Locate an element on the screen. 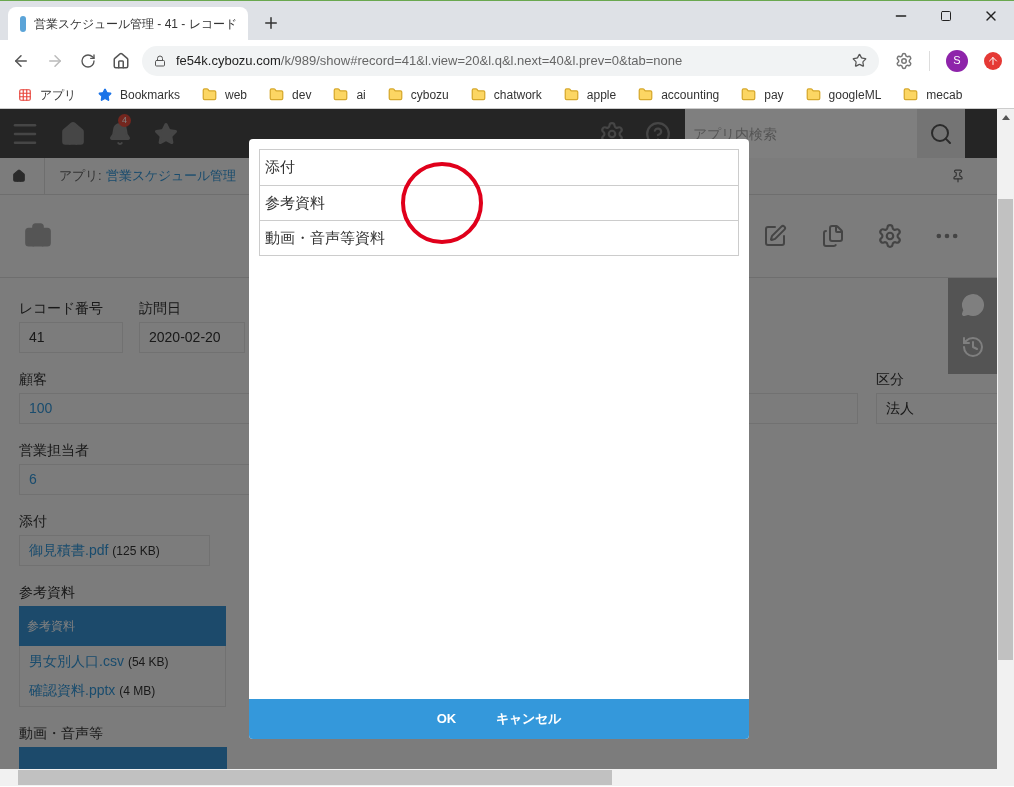 The height and width of the screenshot is (787, 1014). table-header: 参考資料 is located at coordinates (122, 626).